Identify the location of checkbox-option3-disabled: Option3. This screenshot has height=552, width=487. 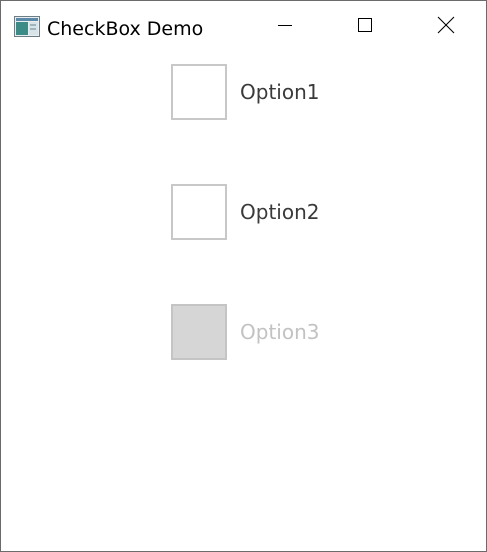
(245, 332).